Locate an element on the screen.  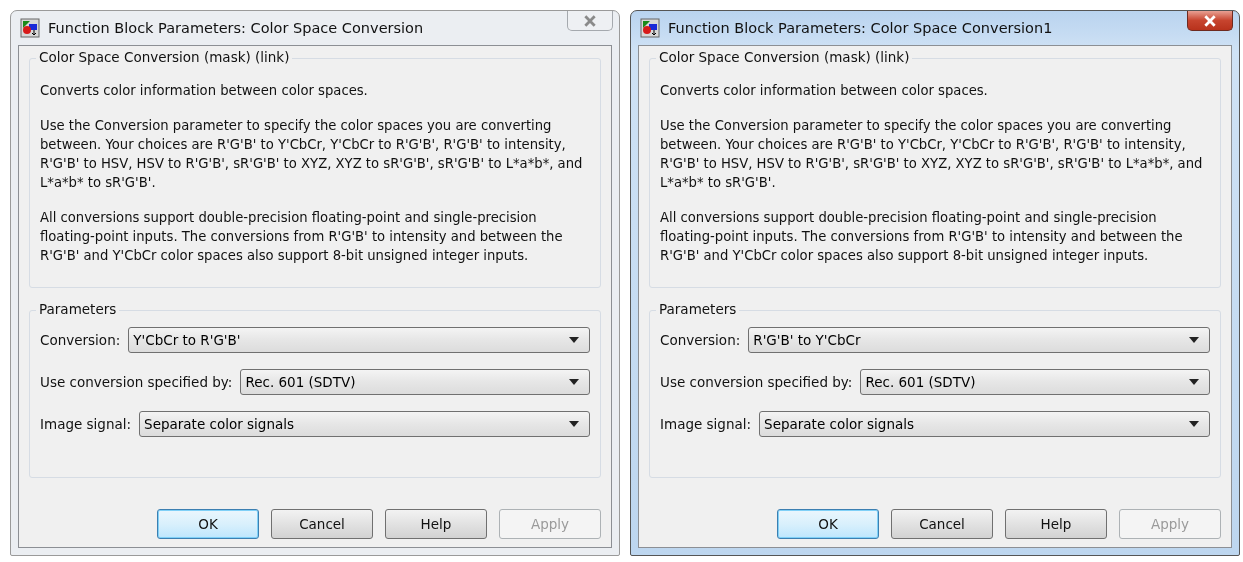
dropdown: R'G'B' to Y'CbCr is located at coordinates (979, 340).